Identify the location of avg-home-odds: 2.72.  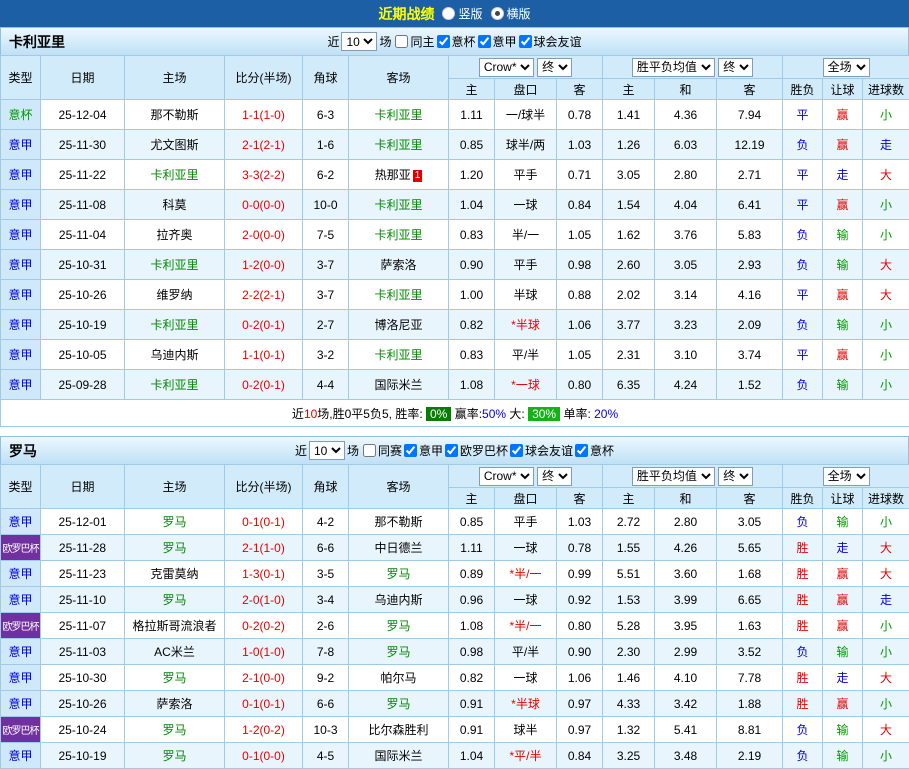
(629, 522).